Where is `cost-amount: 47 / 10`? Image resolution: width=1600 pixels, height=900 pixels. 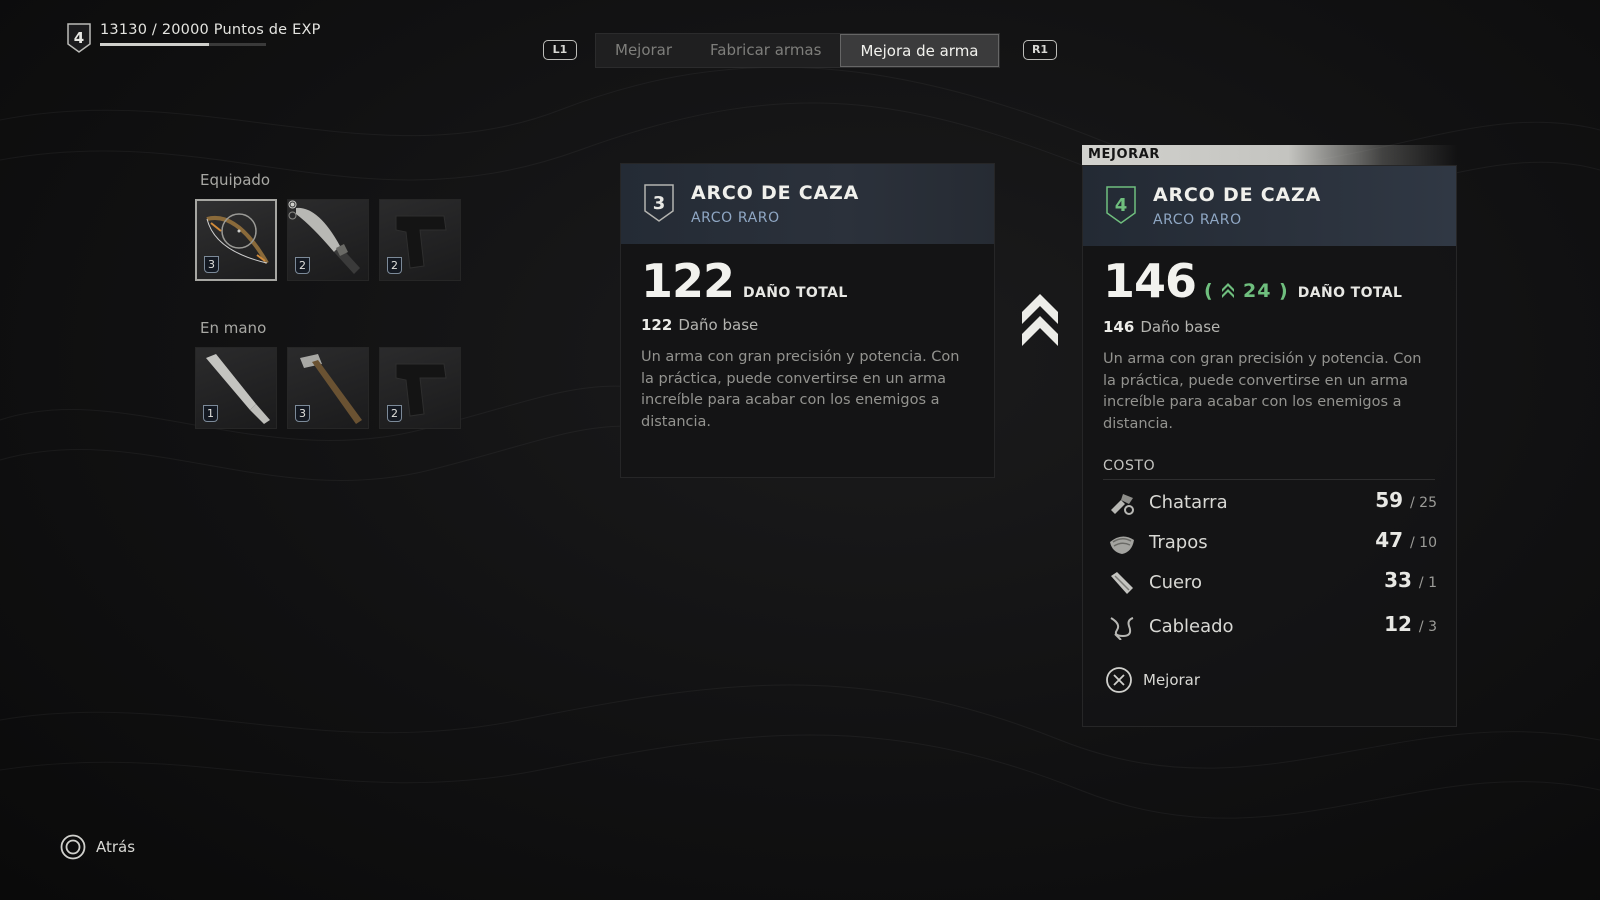 cost-amount: 47 / 10 is located at coordinates (1406, 540).